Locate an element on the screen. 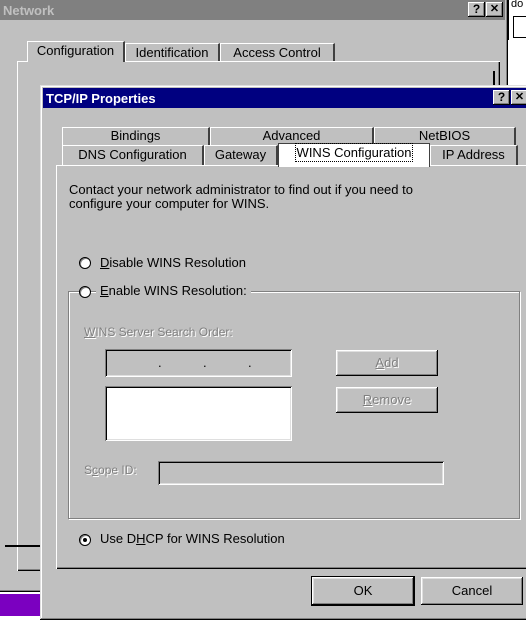 This screenshot has height=620, width=526. cancel-label: Cancel is located at coordinates (472, 590).